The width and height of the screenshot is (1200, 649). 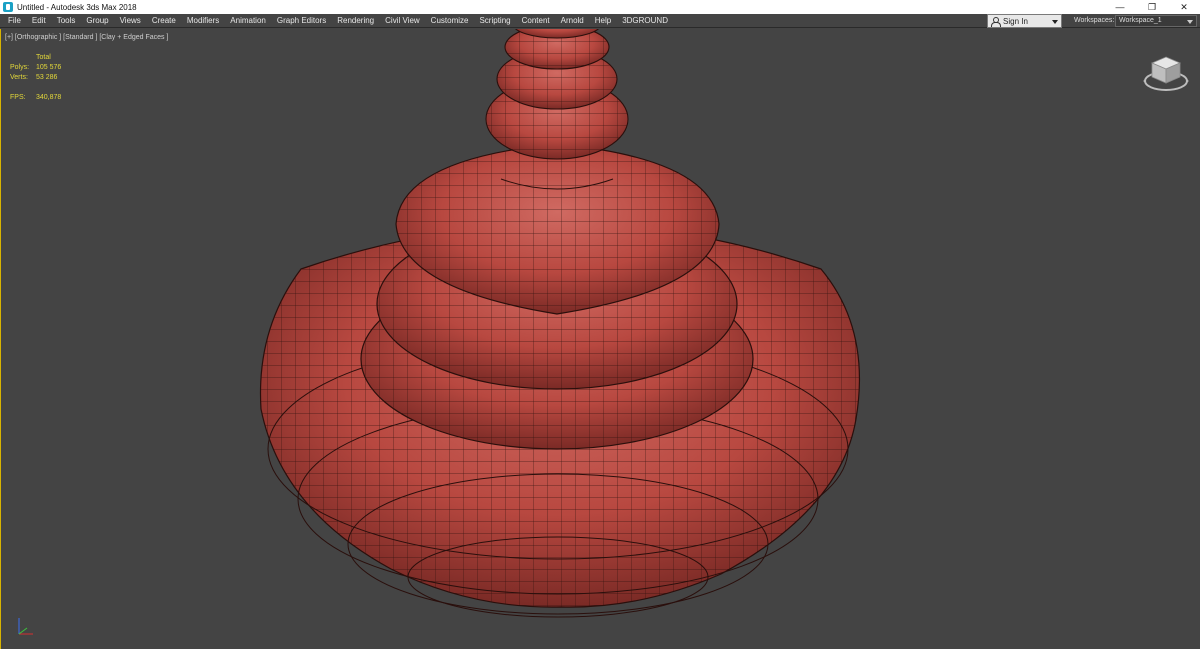 I want to click on polys-value: 105 576, so click(x=49, y=67).